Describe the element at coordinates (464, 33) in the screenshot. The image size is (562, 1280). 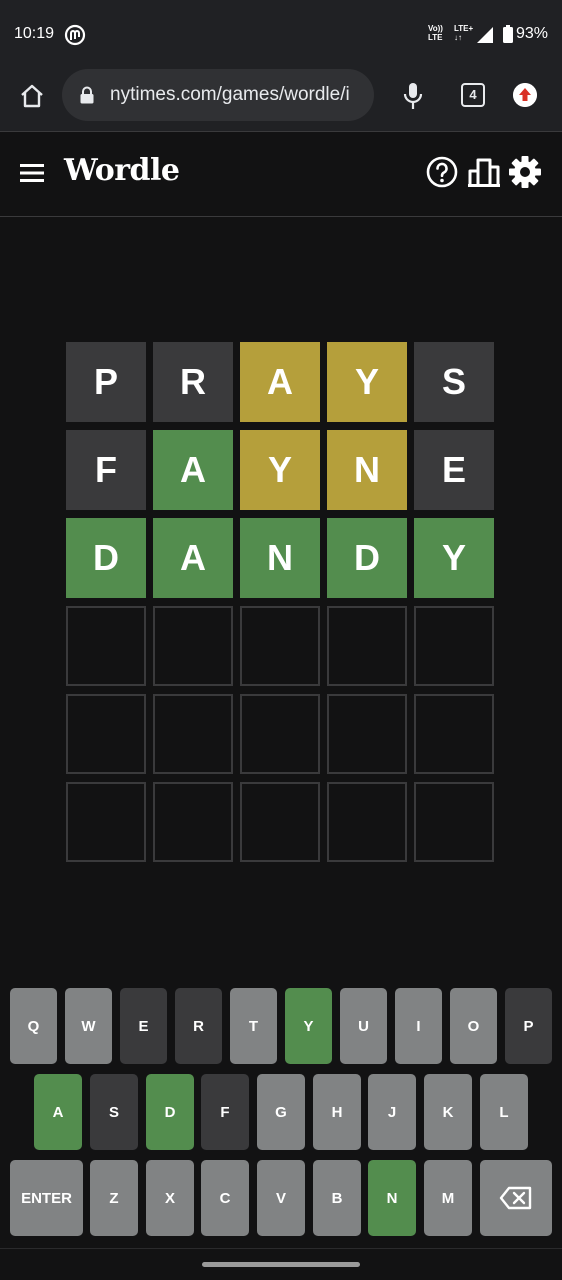
I see `lte-indicator: LTE+ ↓↑` at that location.